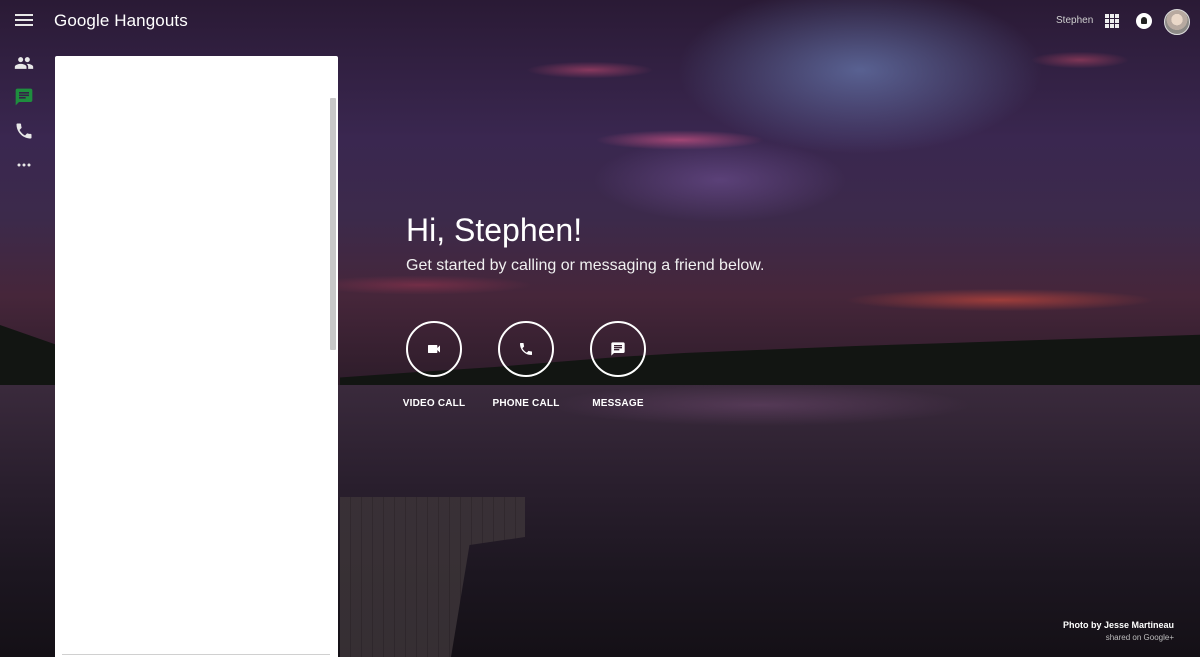 This screenshot has height=657, width=1200. I want to click on photo-credit-source: shared on Google+, so click(1139, 637).